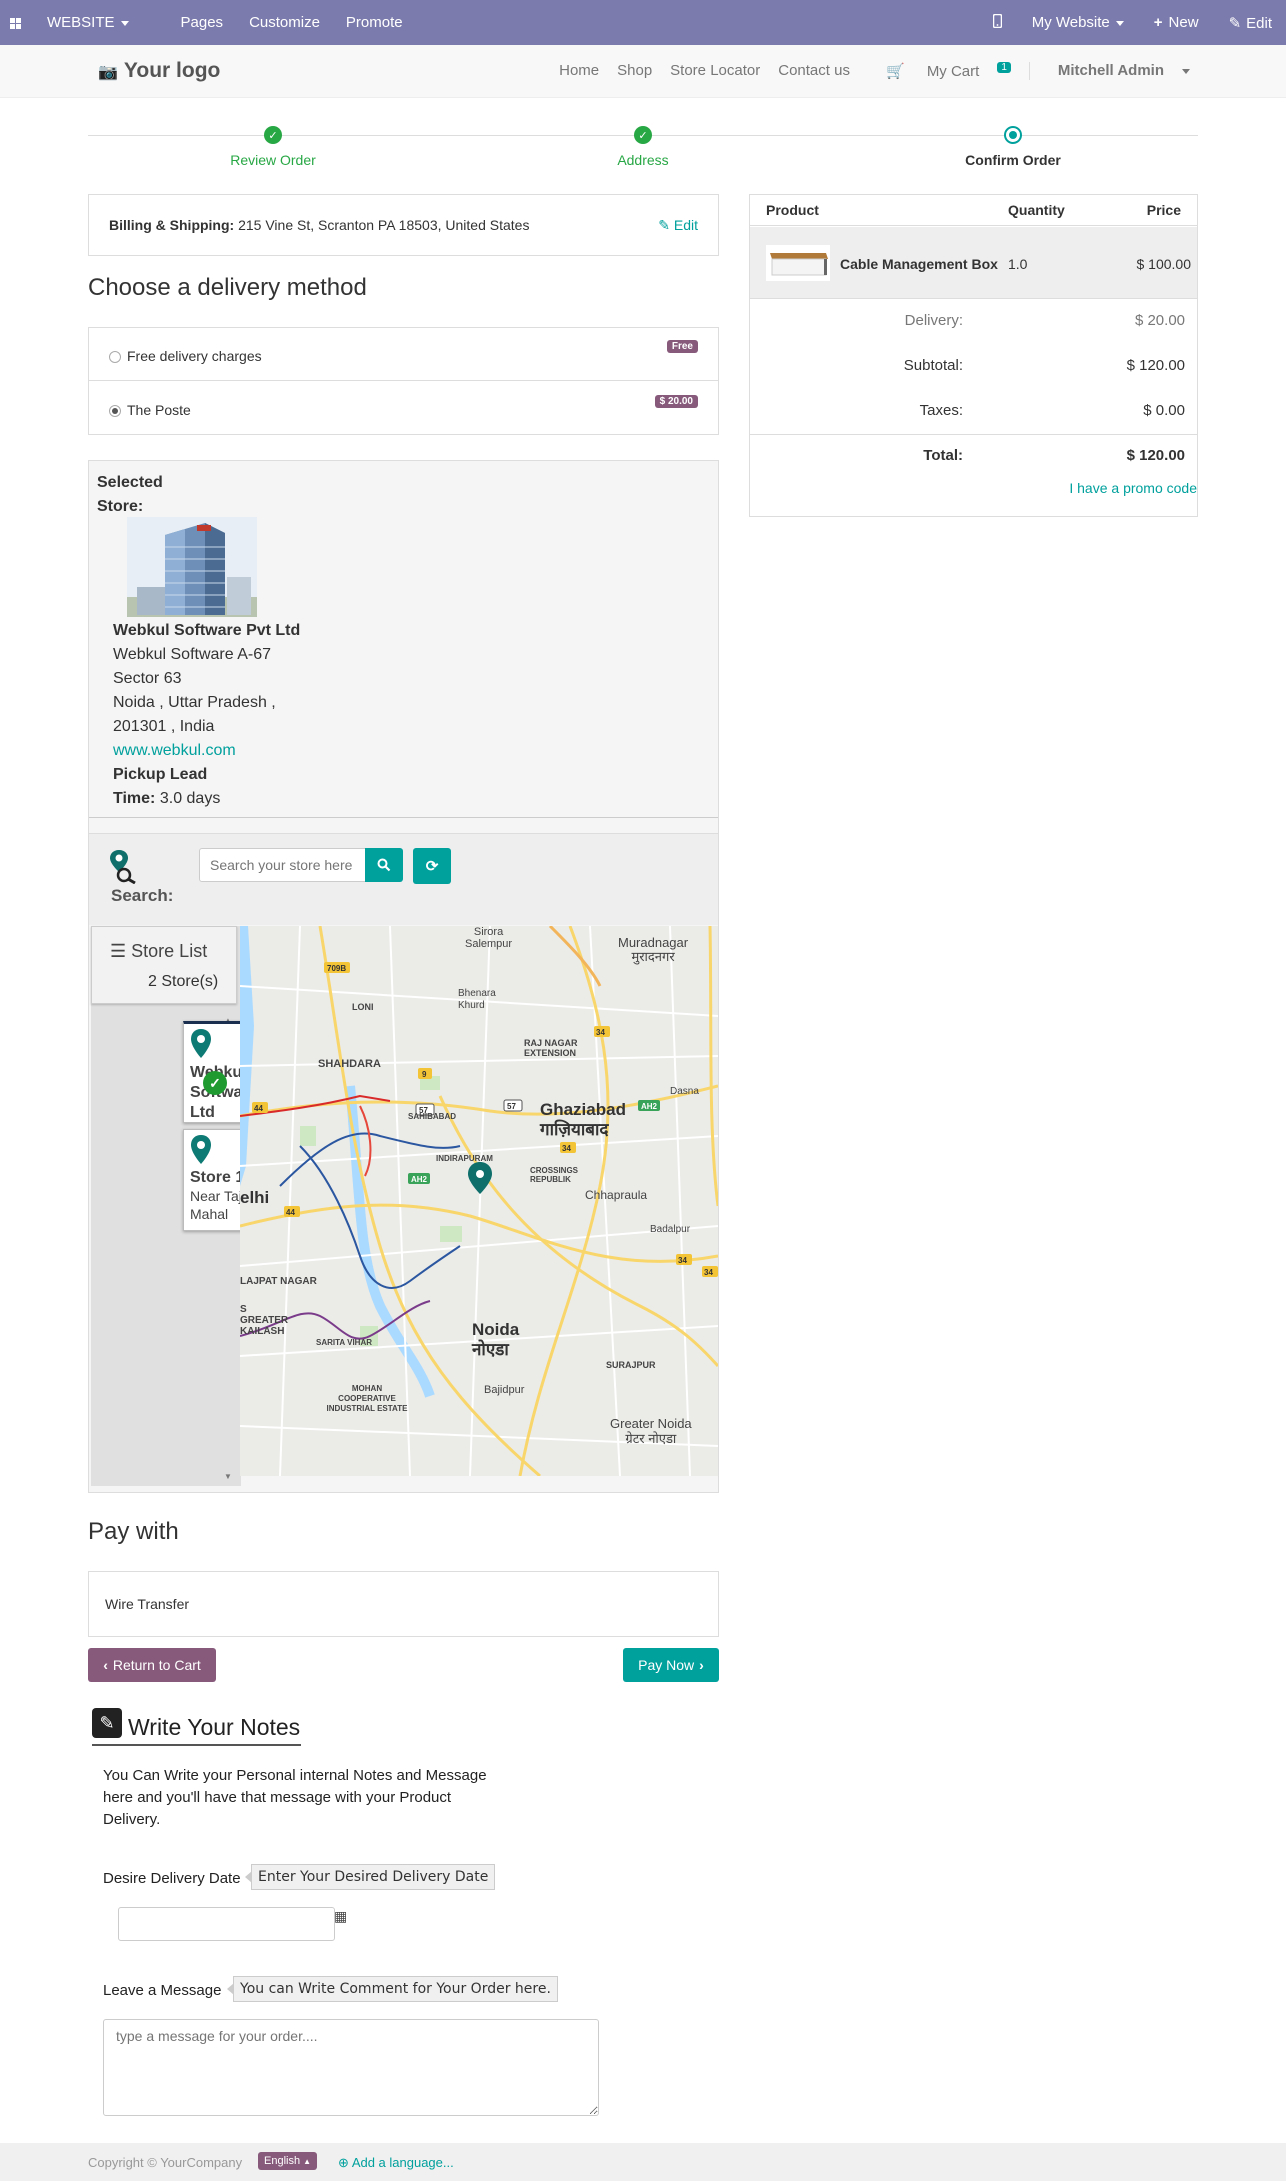 This screenshot has width=1286, height=2181. I want to click on delivery-radio-free, so click(115, 357).